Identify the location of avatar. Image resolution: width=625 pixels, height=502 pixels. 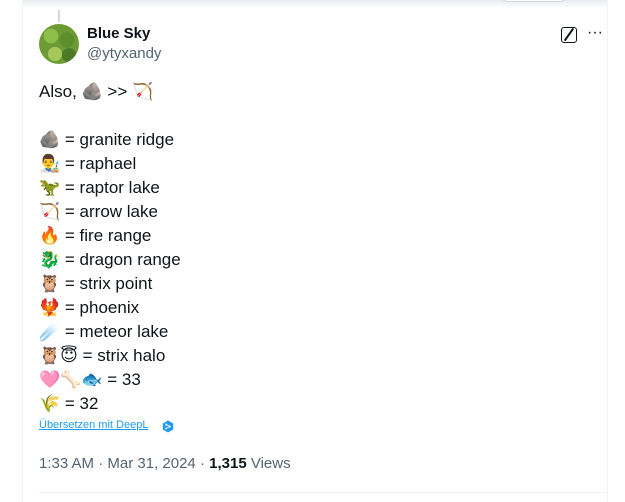
(59, 44).